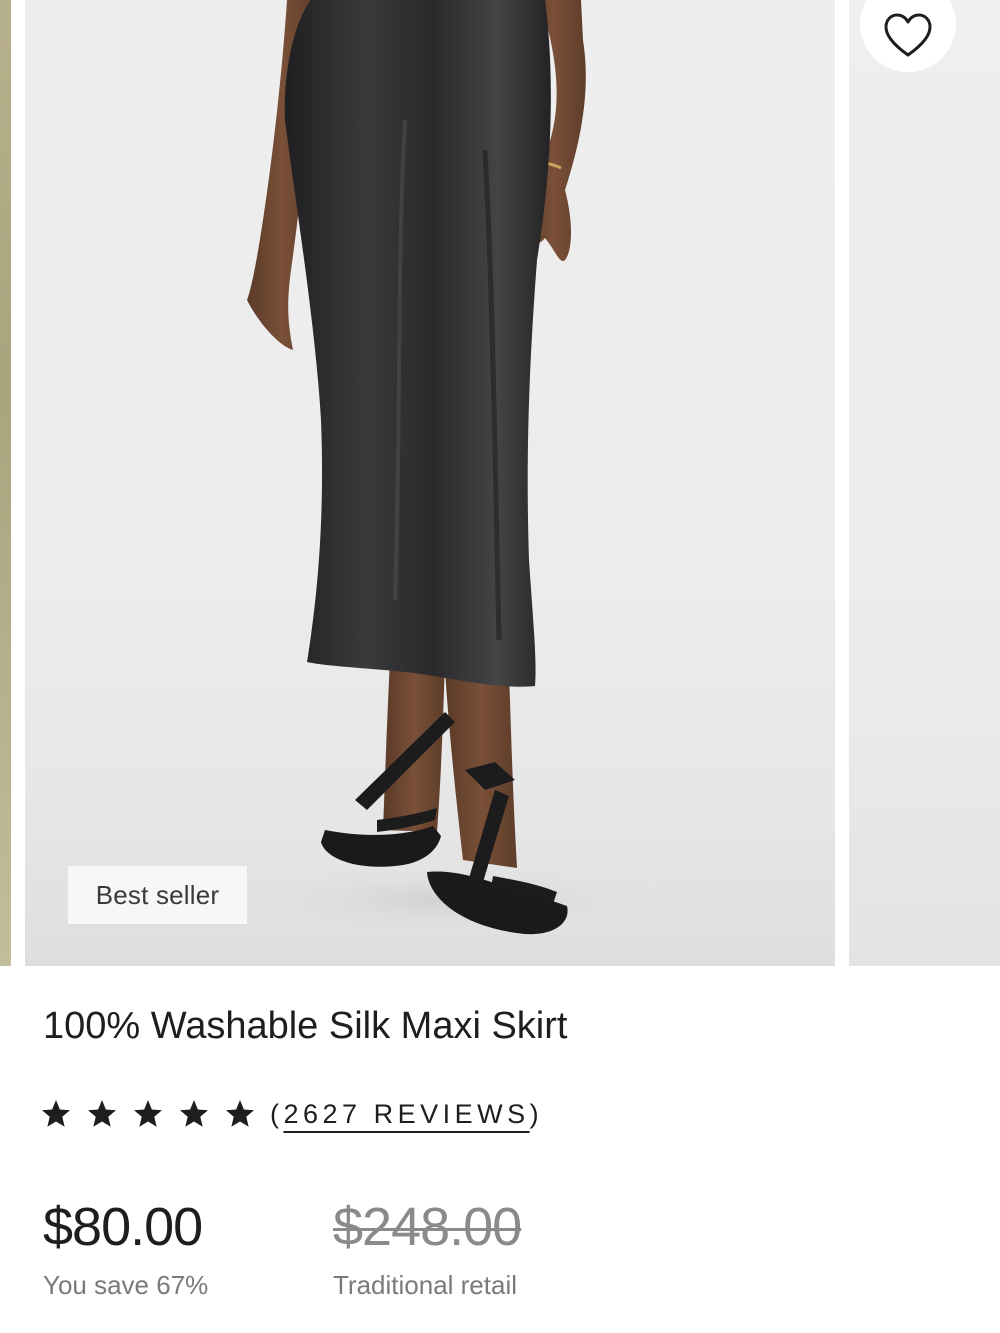 The width and height of the screenshot is (1000, 1333). What do you see at coordinates (123, 1227) in the screenshot?
I see `sale-price: $80.00` at bounding box center [123, 1227].